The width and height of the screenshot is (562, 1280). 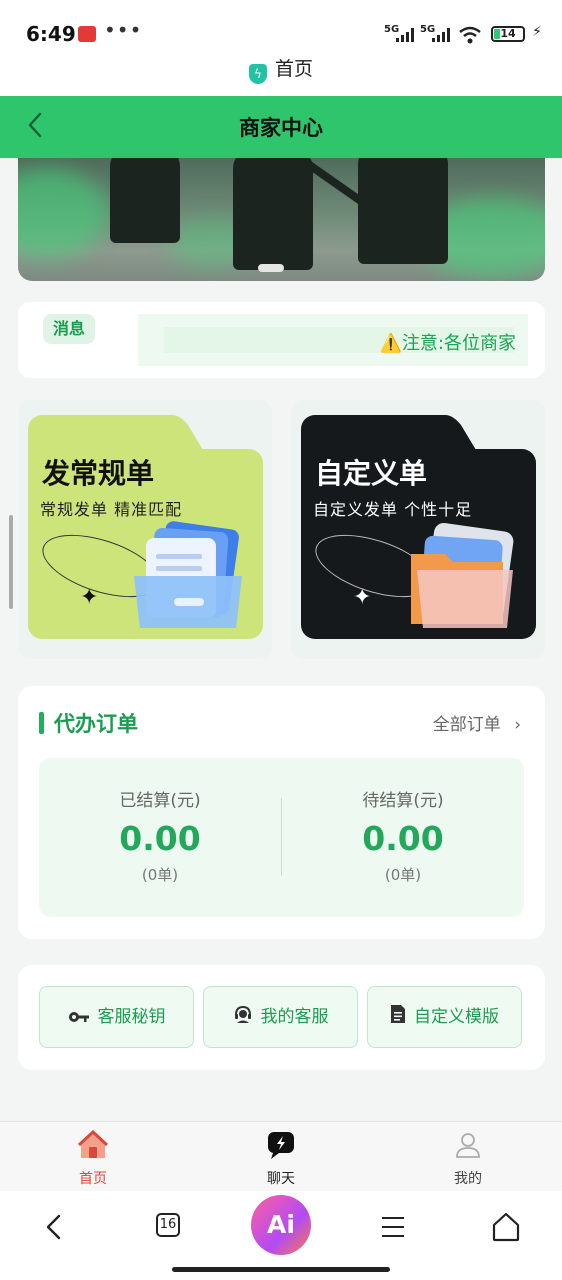 I want to click on custom-order-subtitle: 自定义发单 个性十足, so click(x=393, y=509).